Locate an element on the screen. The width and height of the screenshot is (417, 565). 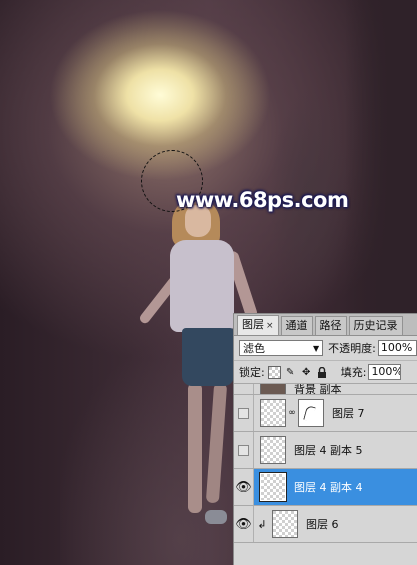
tab-paths: 路径 is located at coordinates (330, 325).